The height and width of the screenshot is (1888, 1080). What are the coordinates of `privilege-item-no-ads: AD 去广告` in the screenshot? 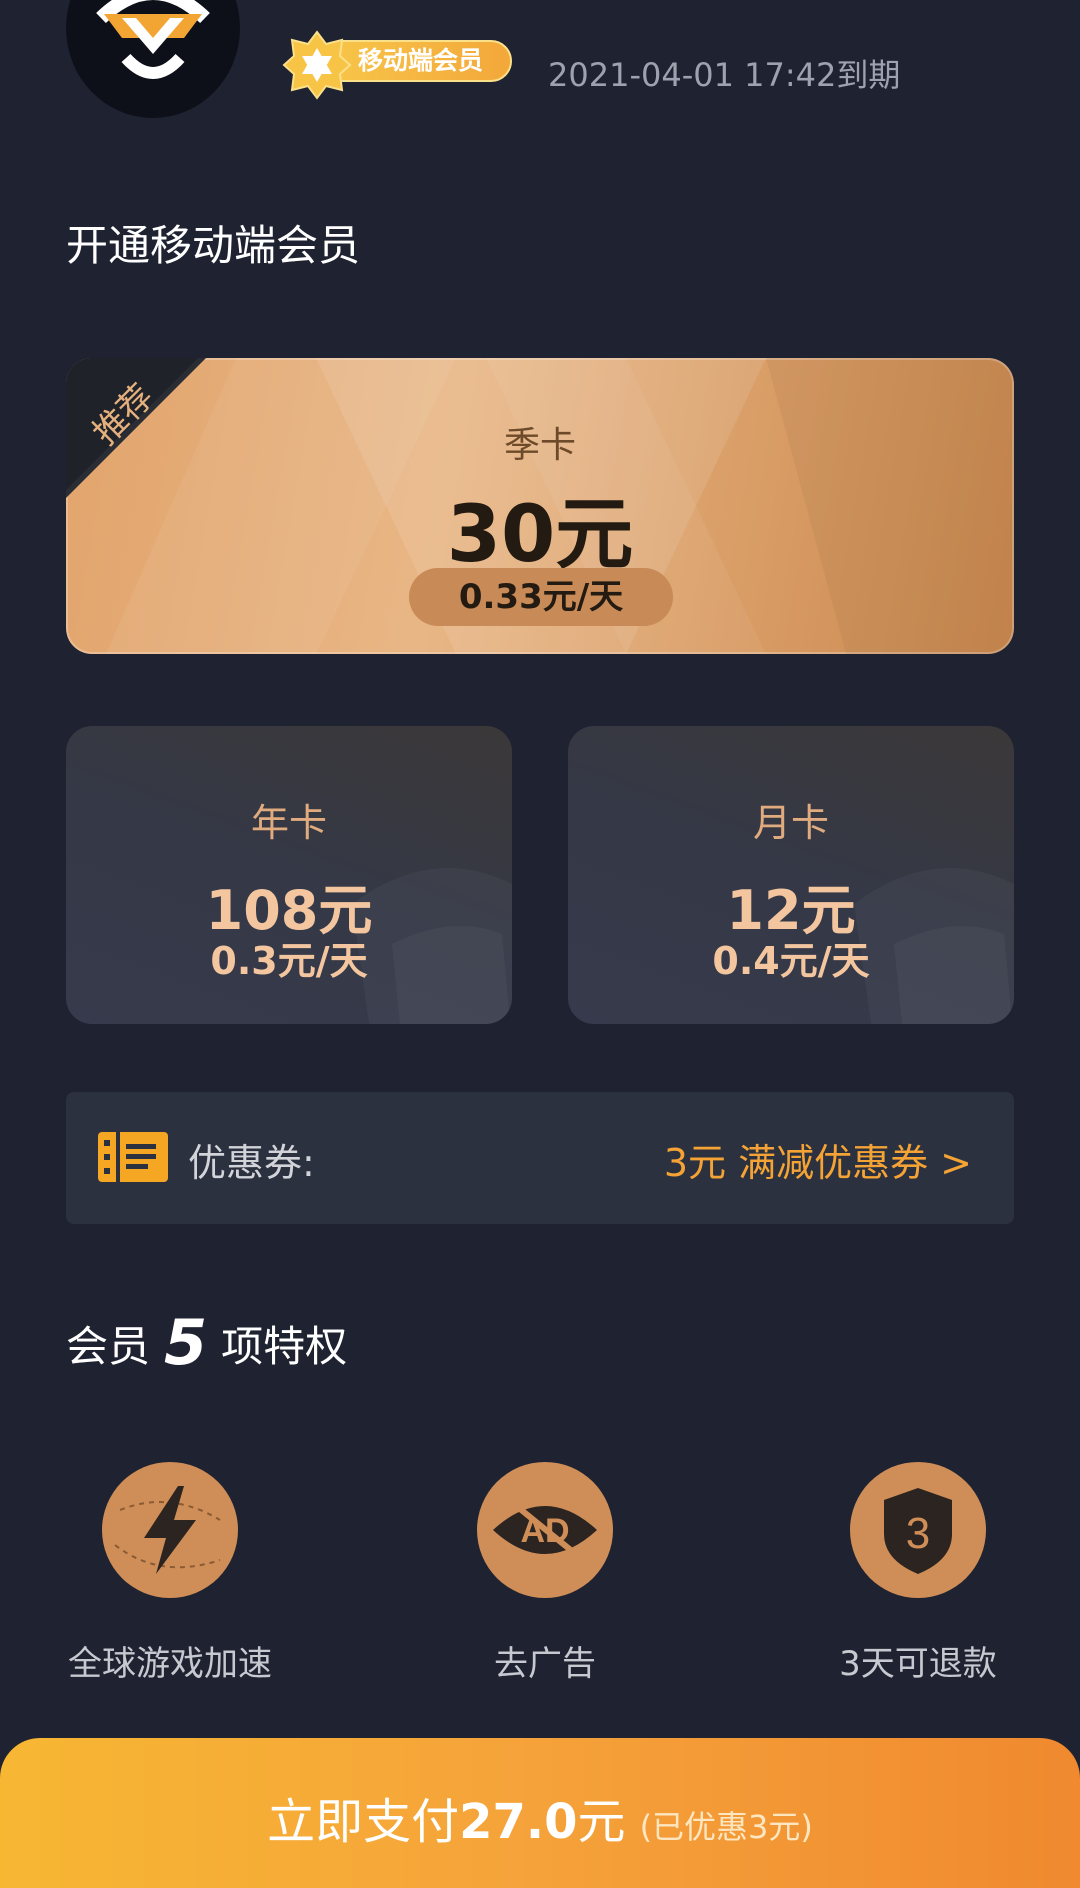 It's located at (545, 1572).